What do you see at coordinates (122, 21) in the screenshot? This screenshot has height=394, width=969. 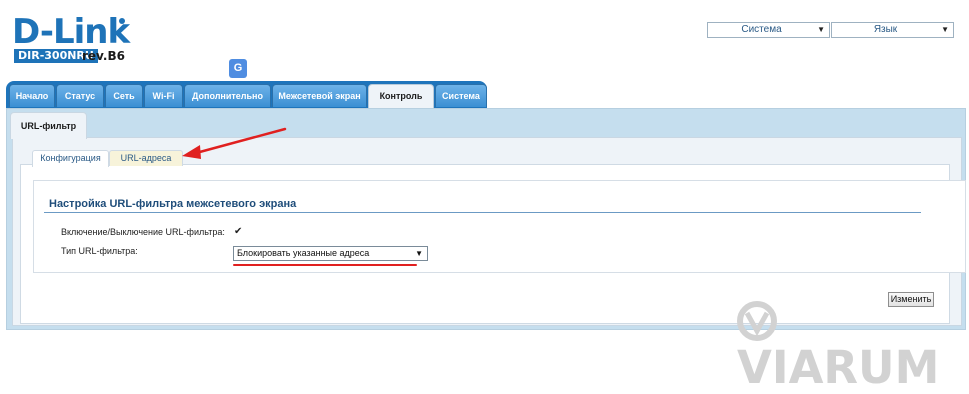 I see `logo-dot` at bounding box center [122, 21].